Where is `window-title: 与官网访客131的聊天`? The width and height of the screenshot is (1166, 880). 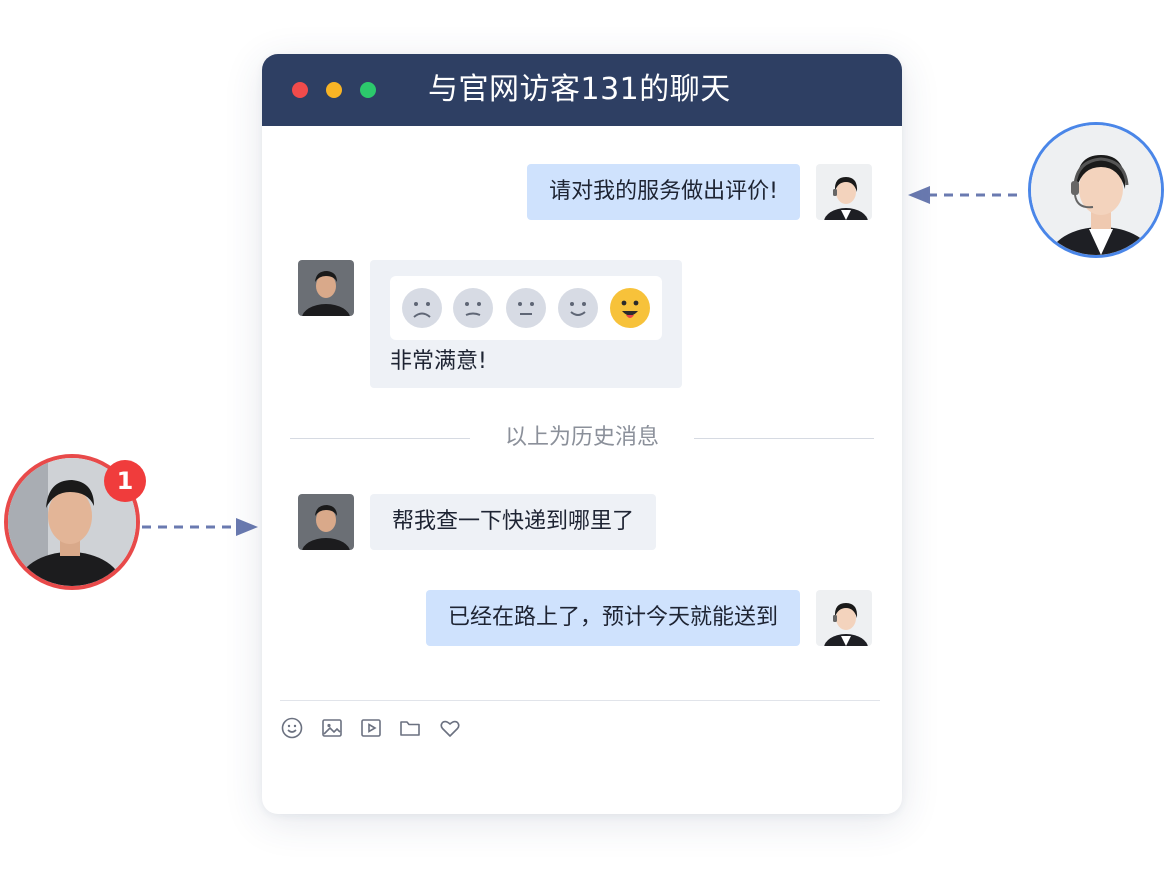
window-title: 与官网访客131的聊天 is located at coordinates (579, 89).